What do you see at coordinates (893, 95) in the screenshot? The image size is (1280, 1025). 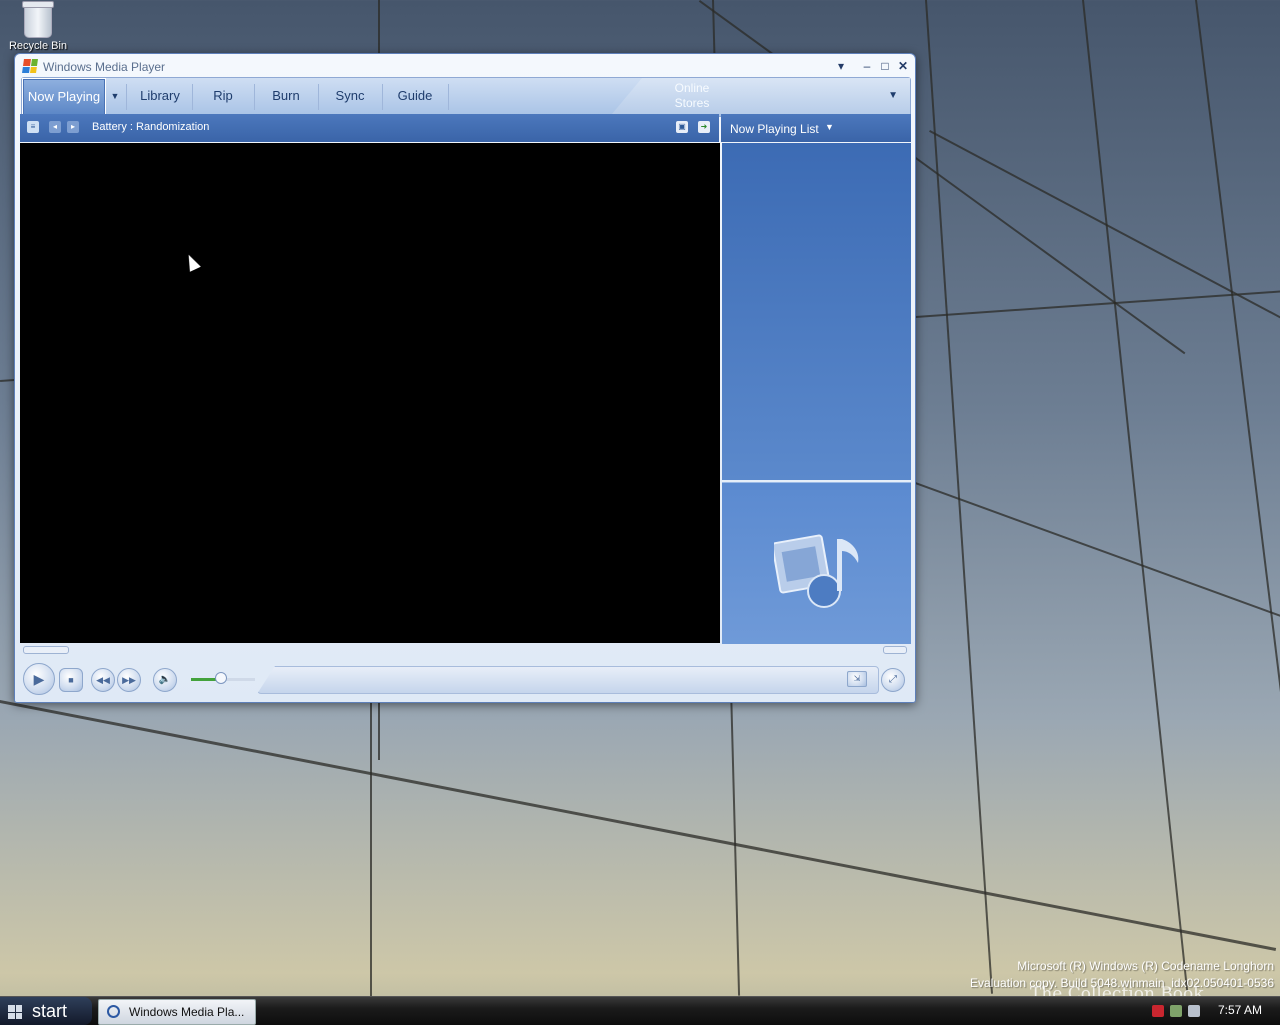 I see `online-stores-dropdown-icon: ▼` at bounding box center [893, 95].